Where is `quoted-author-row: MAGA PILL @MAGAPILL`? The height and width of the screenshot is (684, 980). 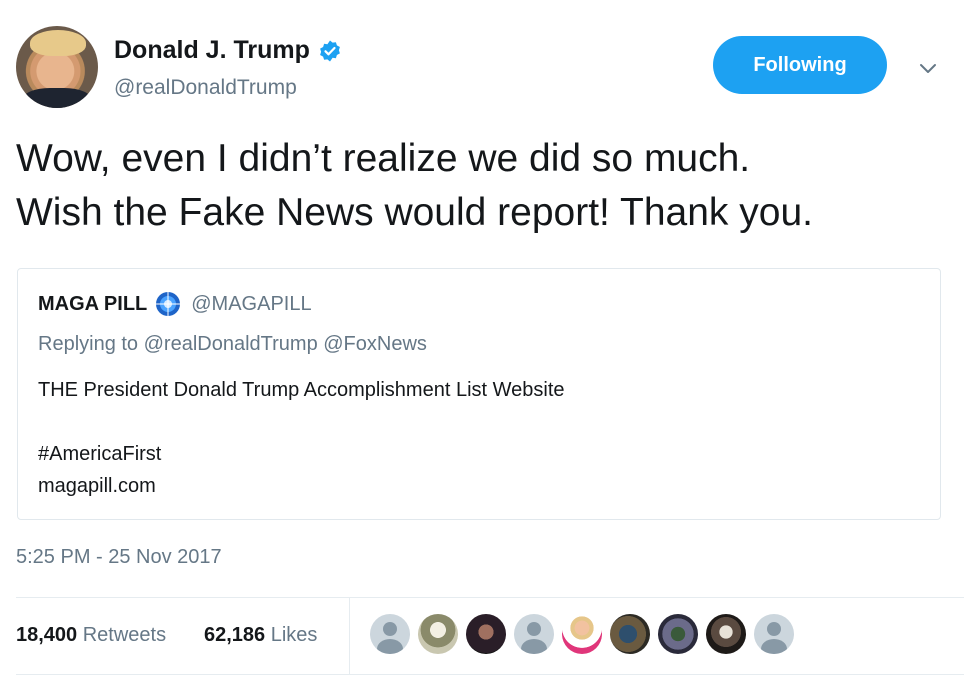 quoted-author-row: MAGA PILL @MAGAPILL is located at coordinates (175, 304).